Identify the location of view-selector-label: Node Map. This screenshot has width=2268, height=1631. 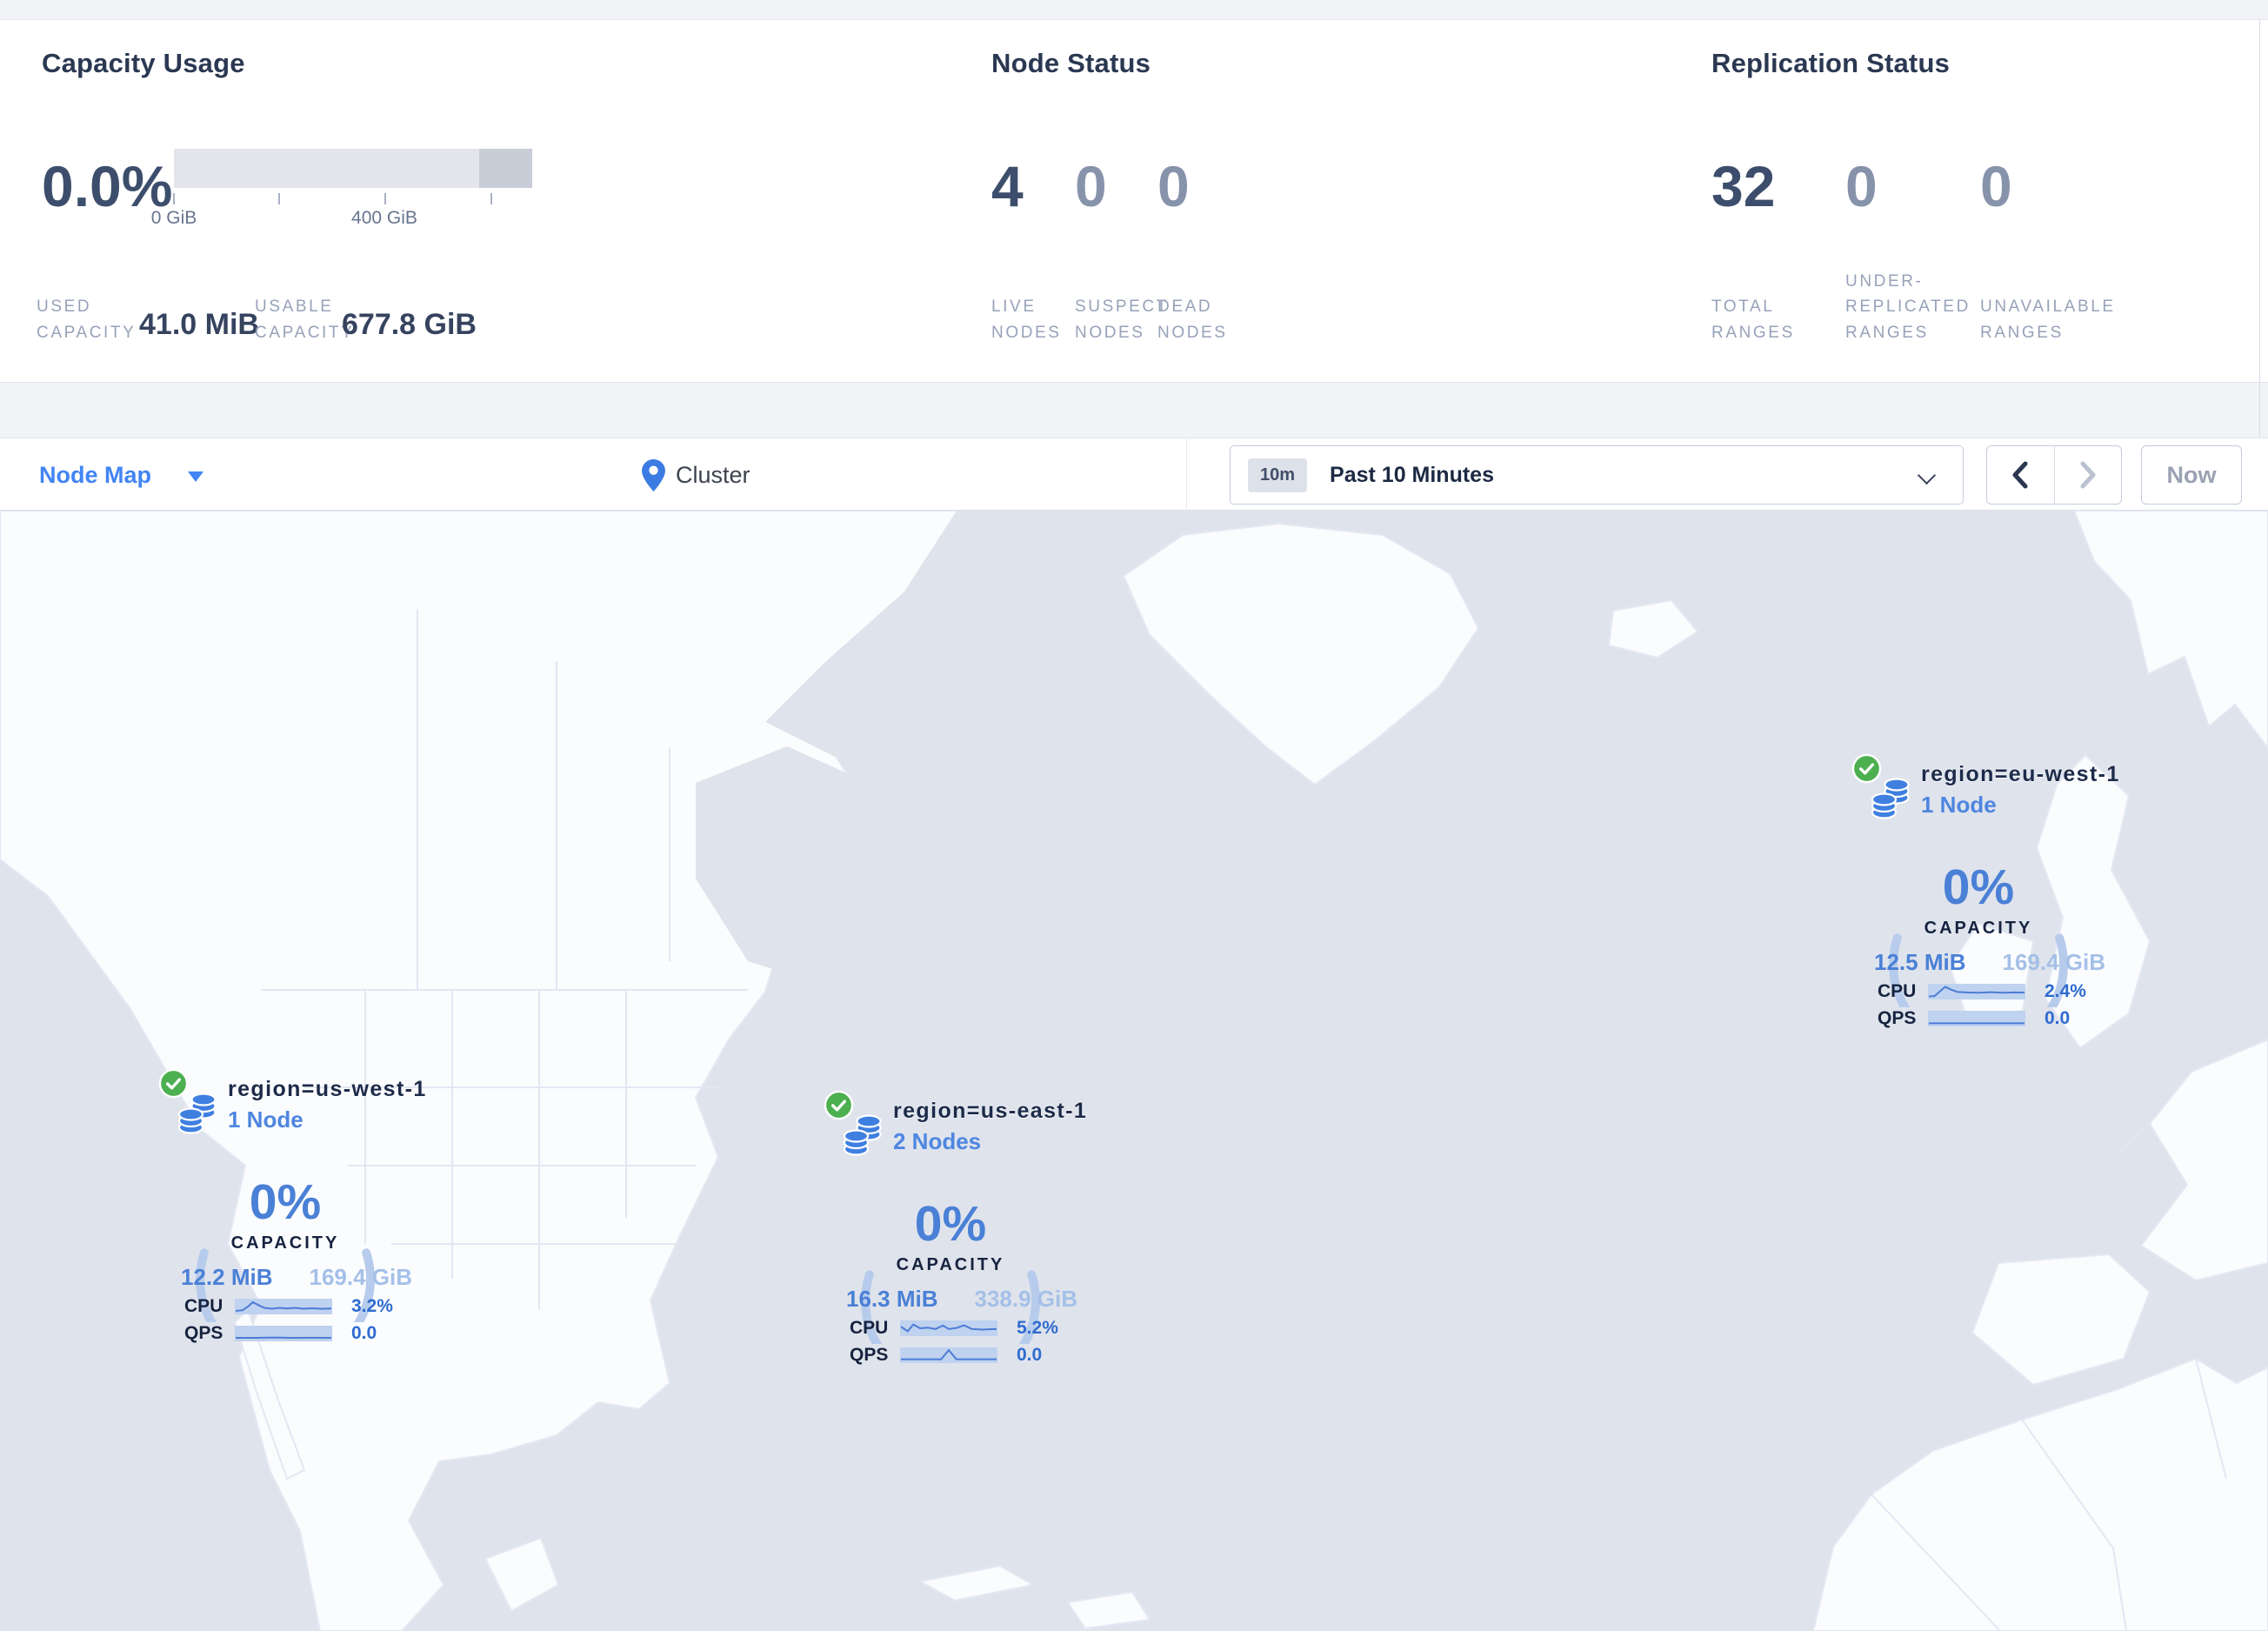
(95, 474).